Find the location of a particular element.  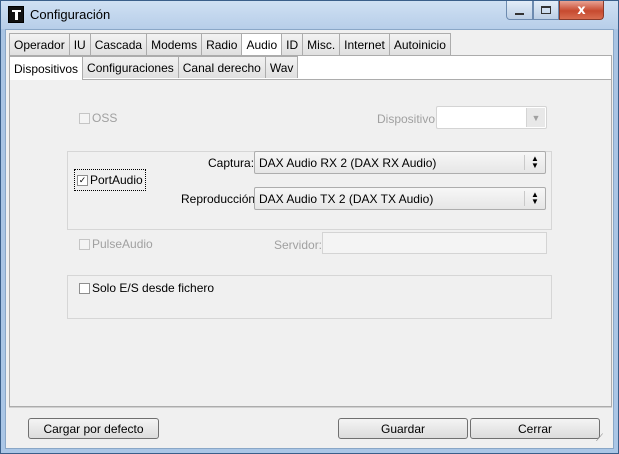

capture-combo: DAX Audio RX 2 (DAX RX Audio) ▲ ▼ is located at coordinates (400, 162).